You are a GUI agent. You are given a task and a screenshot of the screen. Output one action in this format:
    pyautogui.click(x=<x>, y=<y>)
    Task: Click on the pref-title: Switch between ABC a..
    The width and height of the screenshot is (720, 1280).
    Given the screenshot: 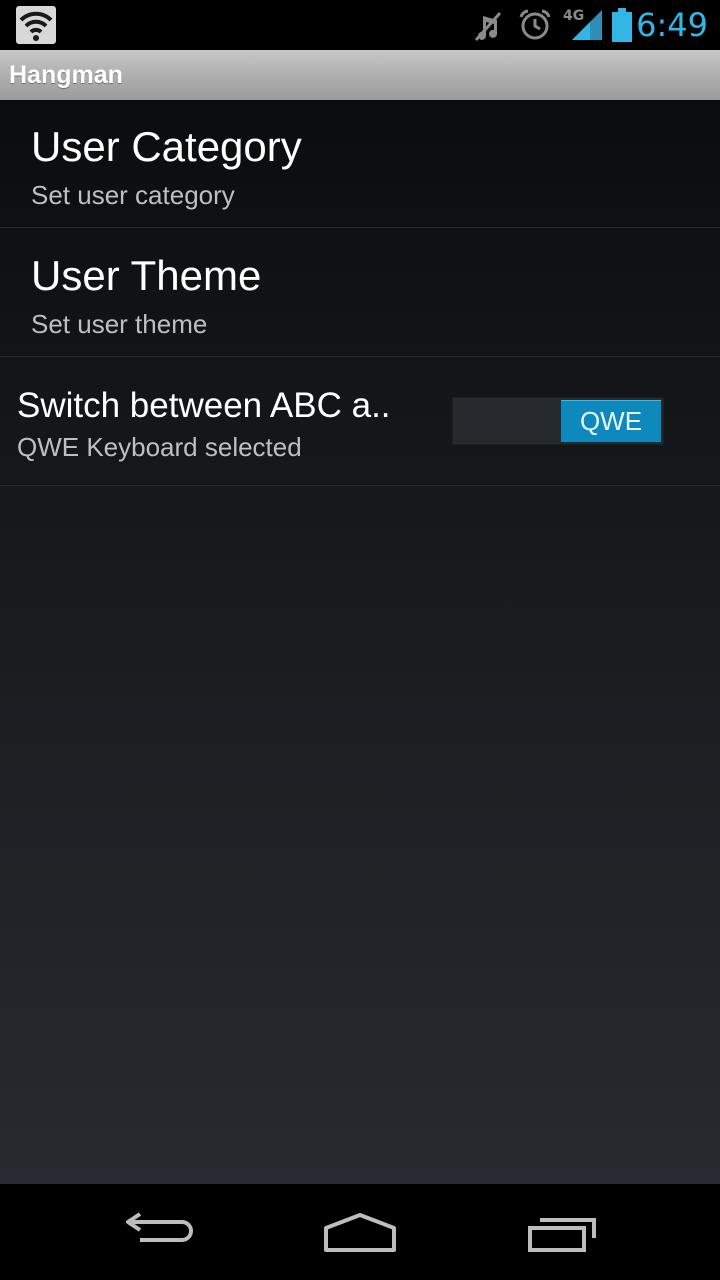 What is the action you would take?
    pyautogui.click(x=204, y=405)
    